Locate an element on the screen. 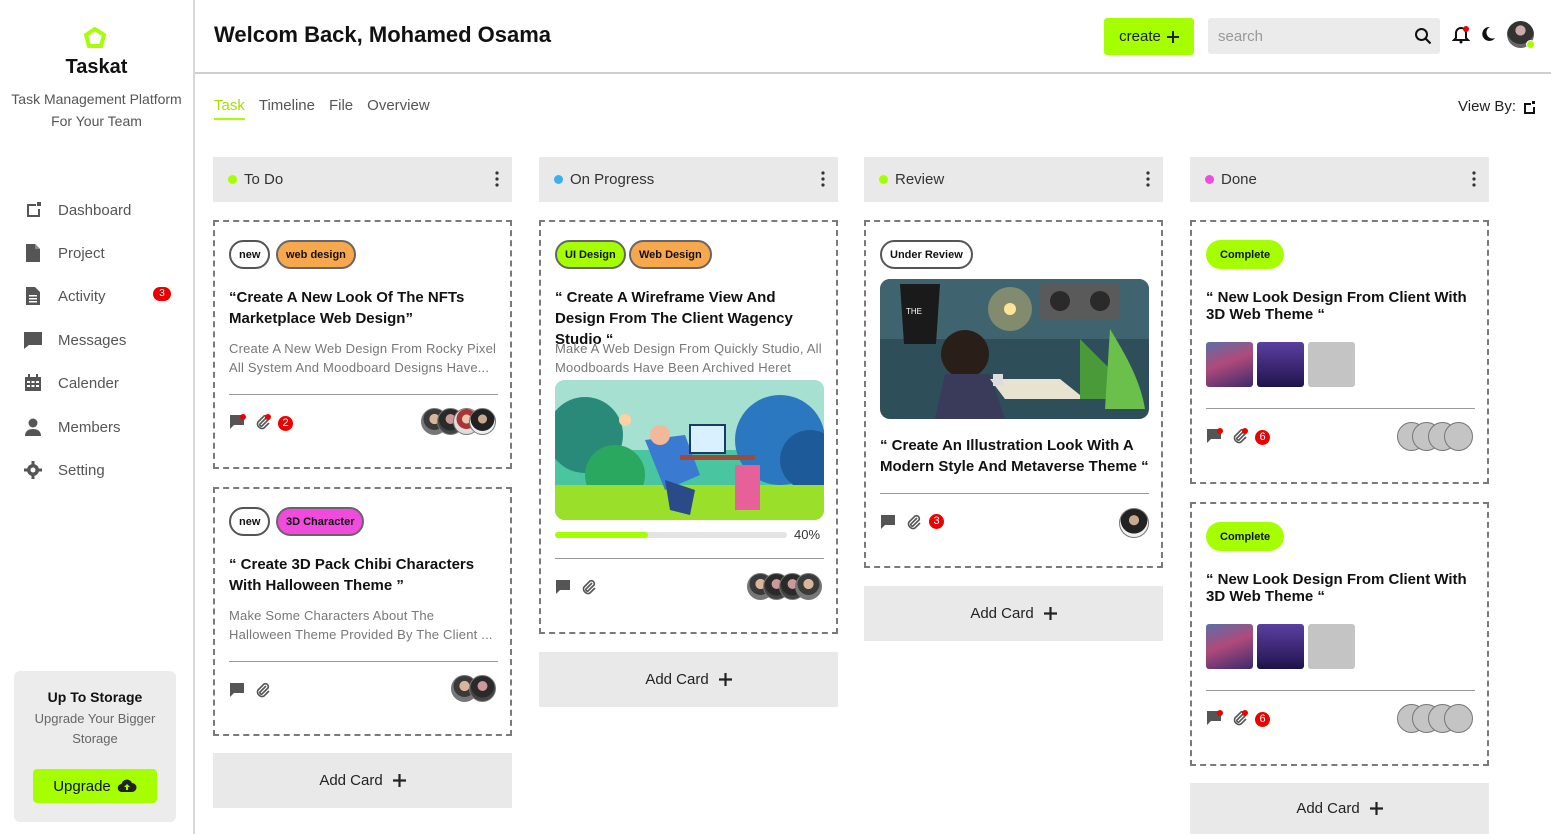 The width and height of the screenshot is (1551, 834). sidebar-item-messages: Messages is located at coordinates (74, 340).